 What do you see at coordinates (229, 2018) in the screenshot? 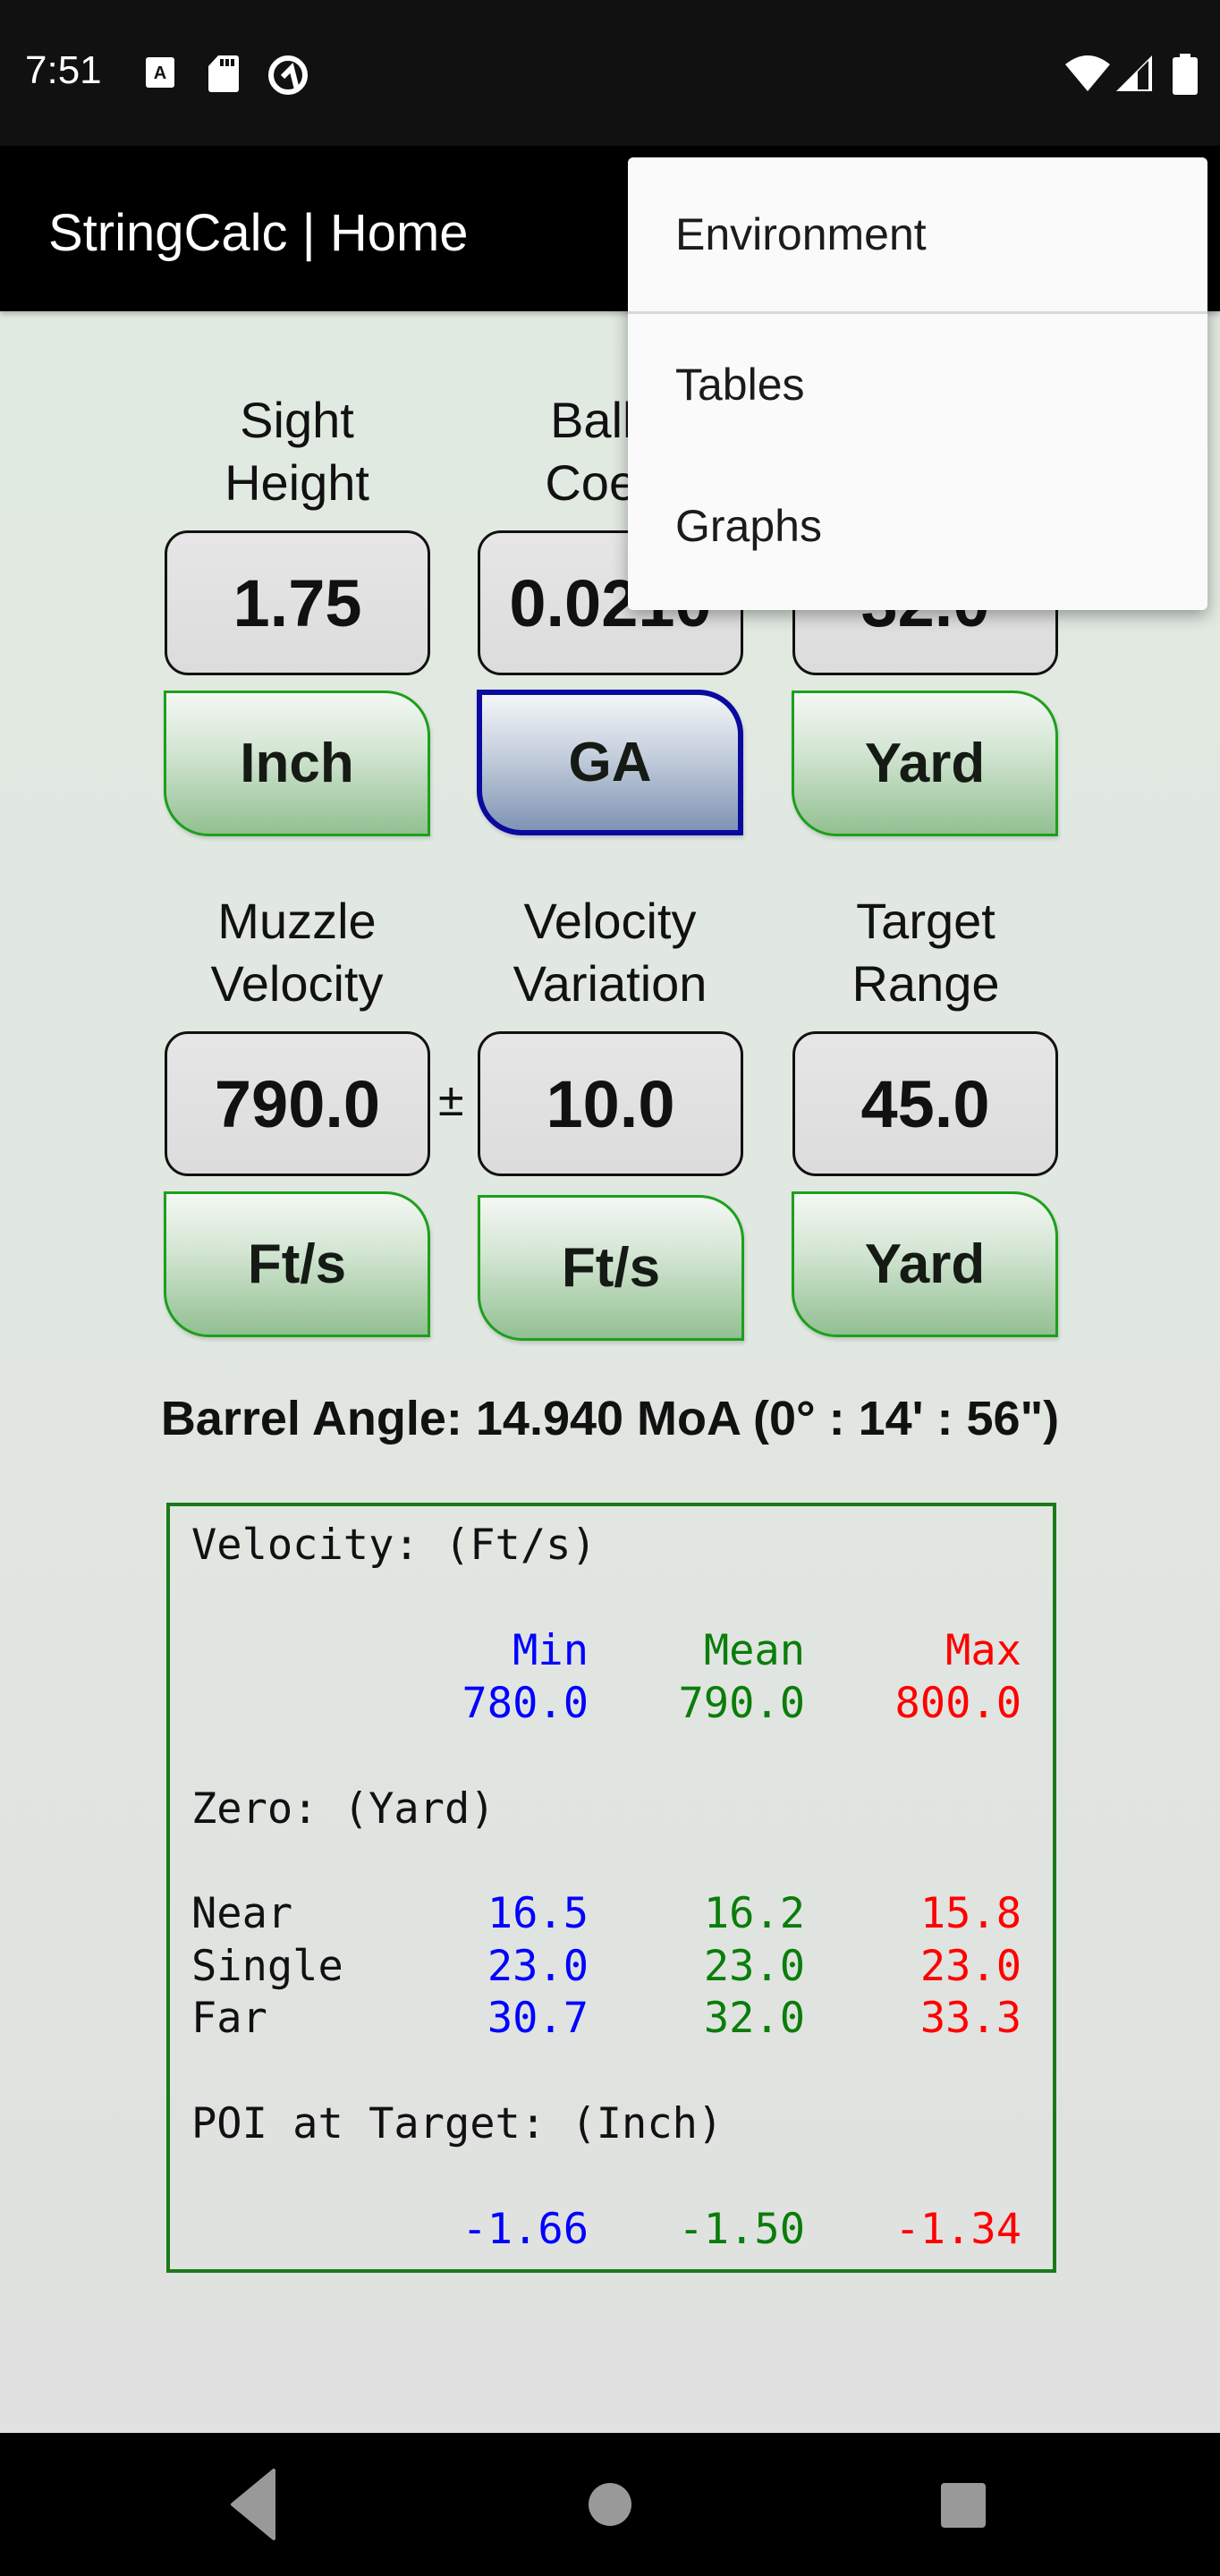
I see `zero-row-label: Far` at bounding box center [229, 2018].